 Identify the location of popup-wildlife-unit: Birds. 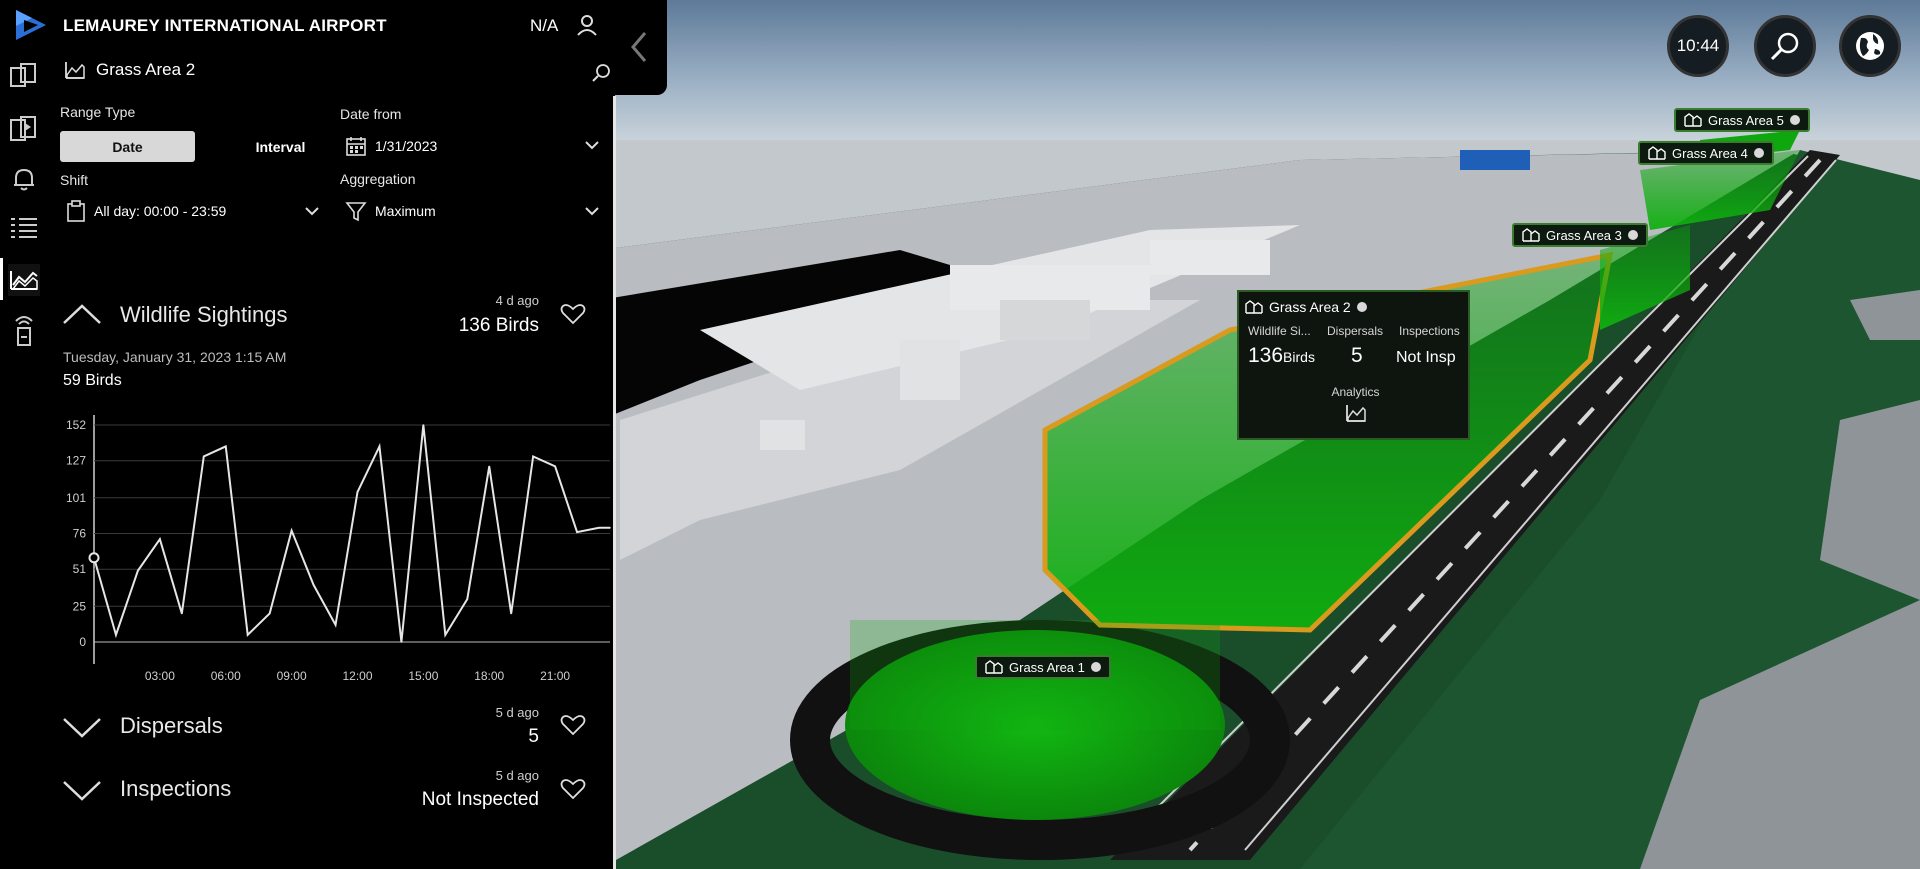
(1299, 357).